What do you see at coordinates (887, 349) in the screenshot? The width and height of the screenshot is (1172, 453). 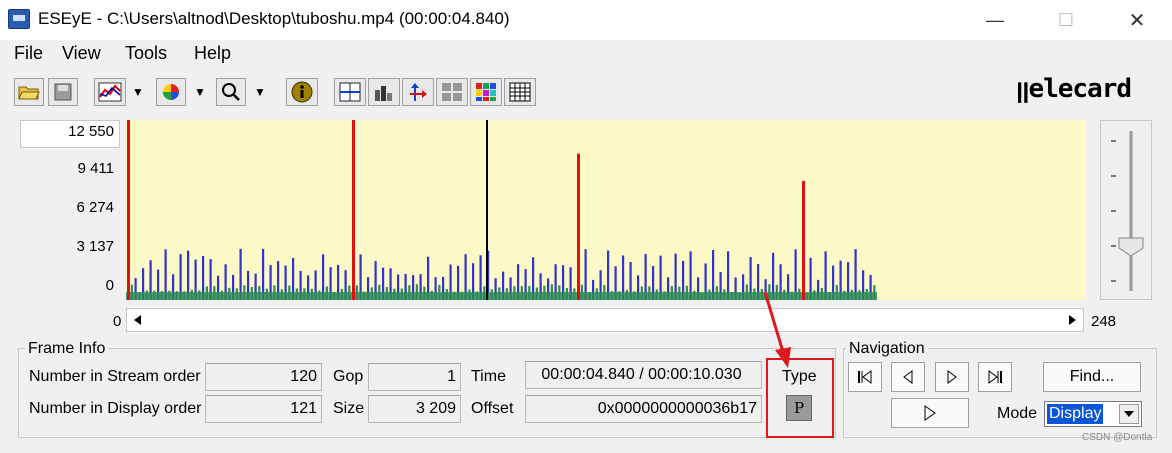 I see `navigation-legend: Navigation` at bounding box center [887, 349].